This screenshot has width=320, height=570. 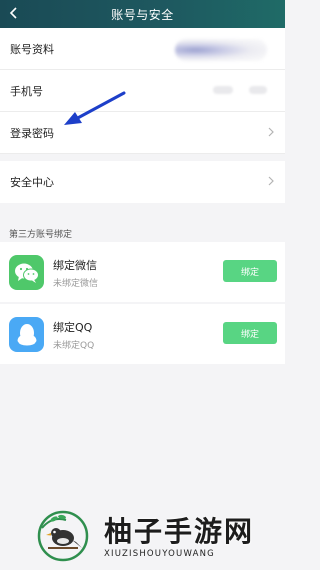 What do you see at coordinates (26, 334) in the screenshot?
I see `qq-icon` at bounding box center [26, 334].